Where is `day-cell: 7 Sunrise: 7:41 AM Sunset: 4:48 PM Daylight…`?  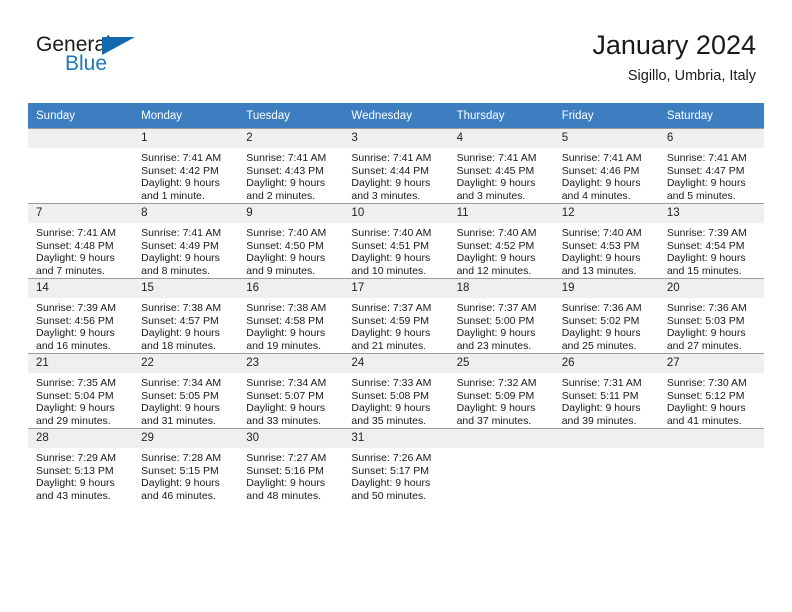 day-cell: 7 Sunrise: 7:41 AM Sunset: 4:48 PM Daylight… is located at coordinates (81, 240).